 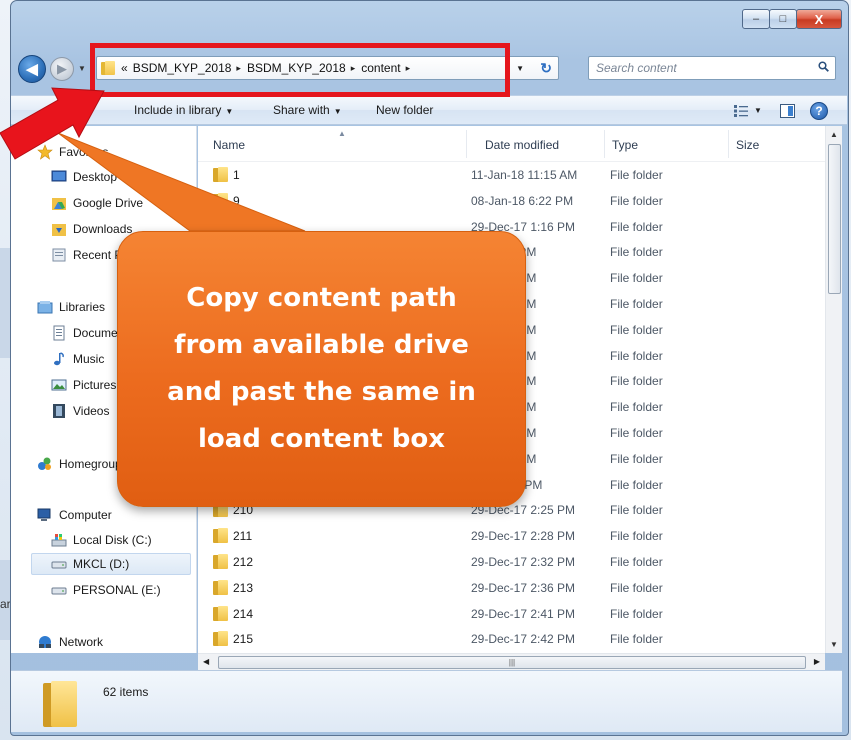 What do you see at coordinates (59, 333) in the screenshot?
I see `documents-icon` at bounding box center [59, 333].